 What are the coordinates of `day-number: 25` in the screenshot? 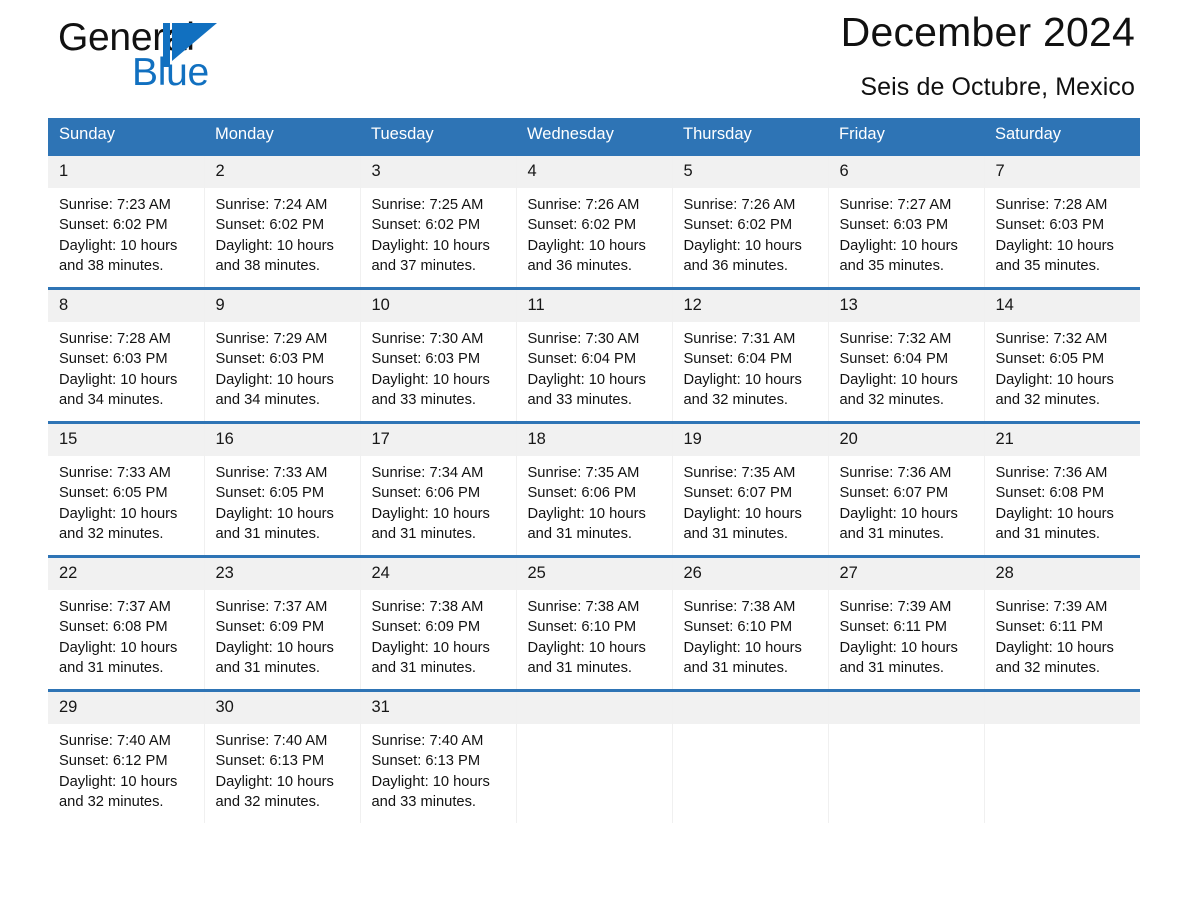 It's located at (594, 574).